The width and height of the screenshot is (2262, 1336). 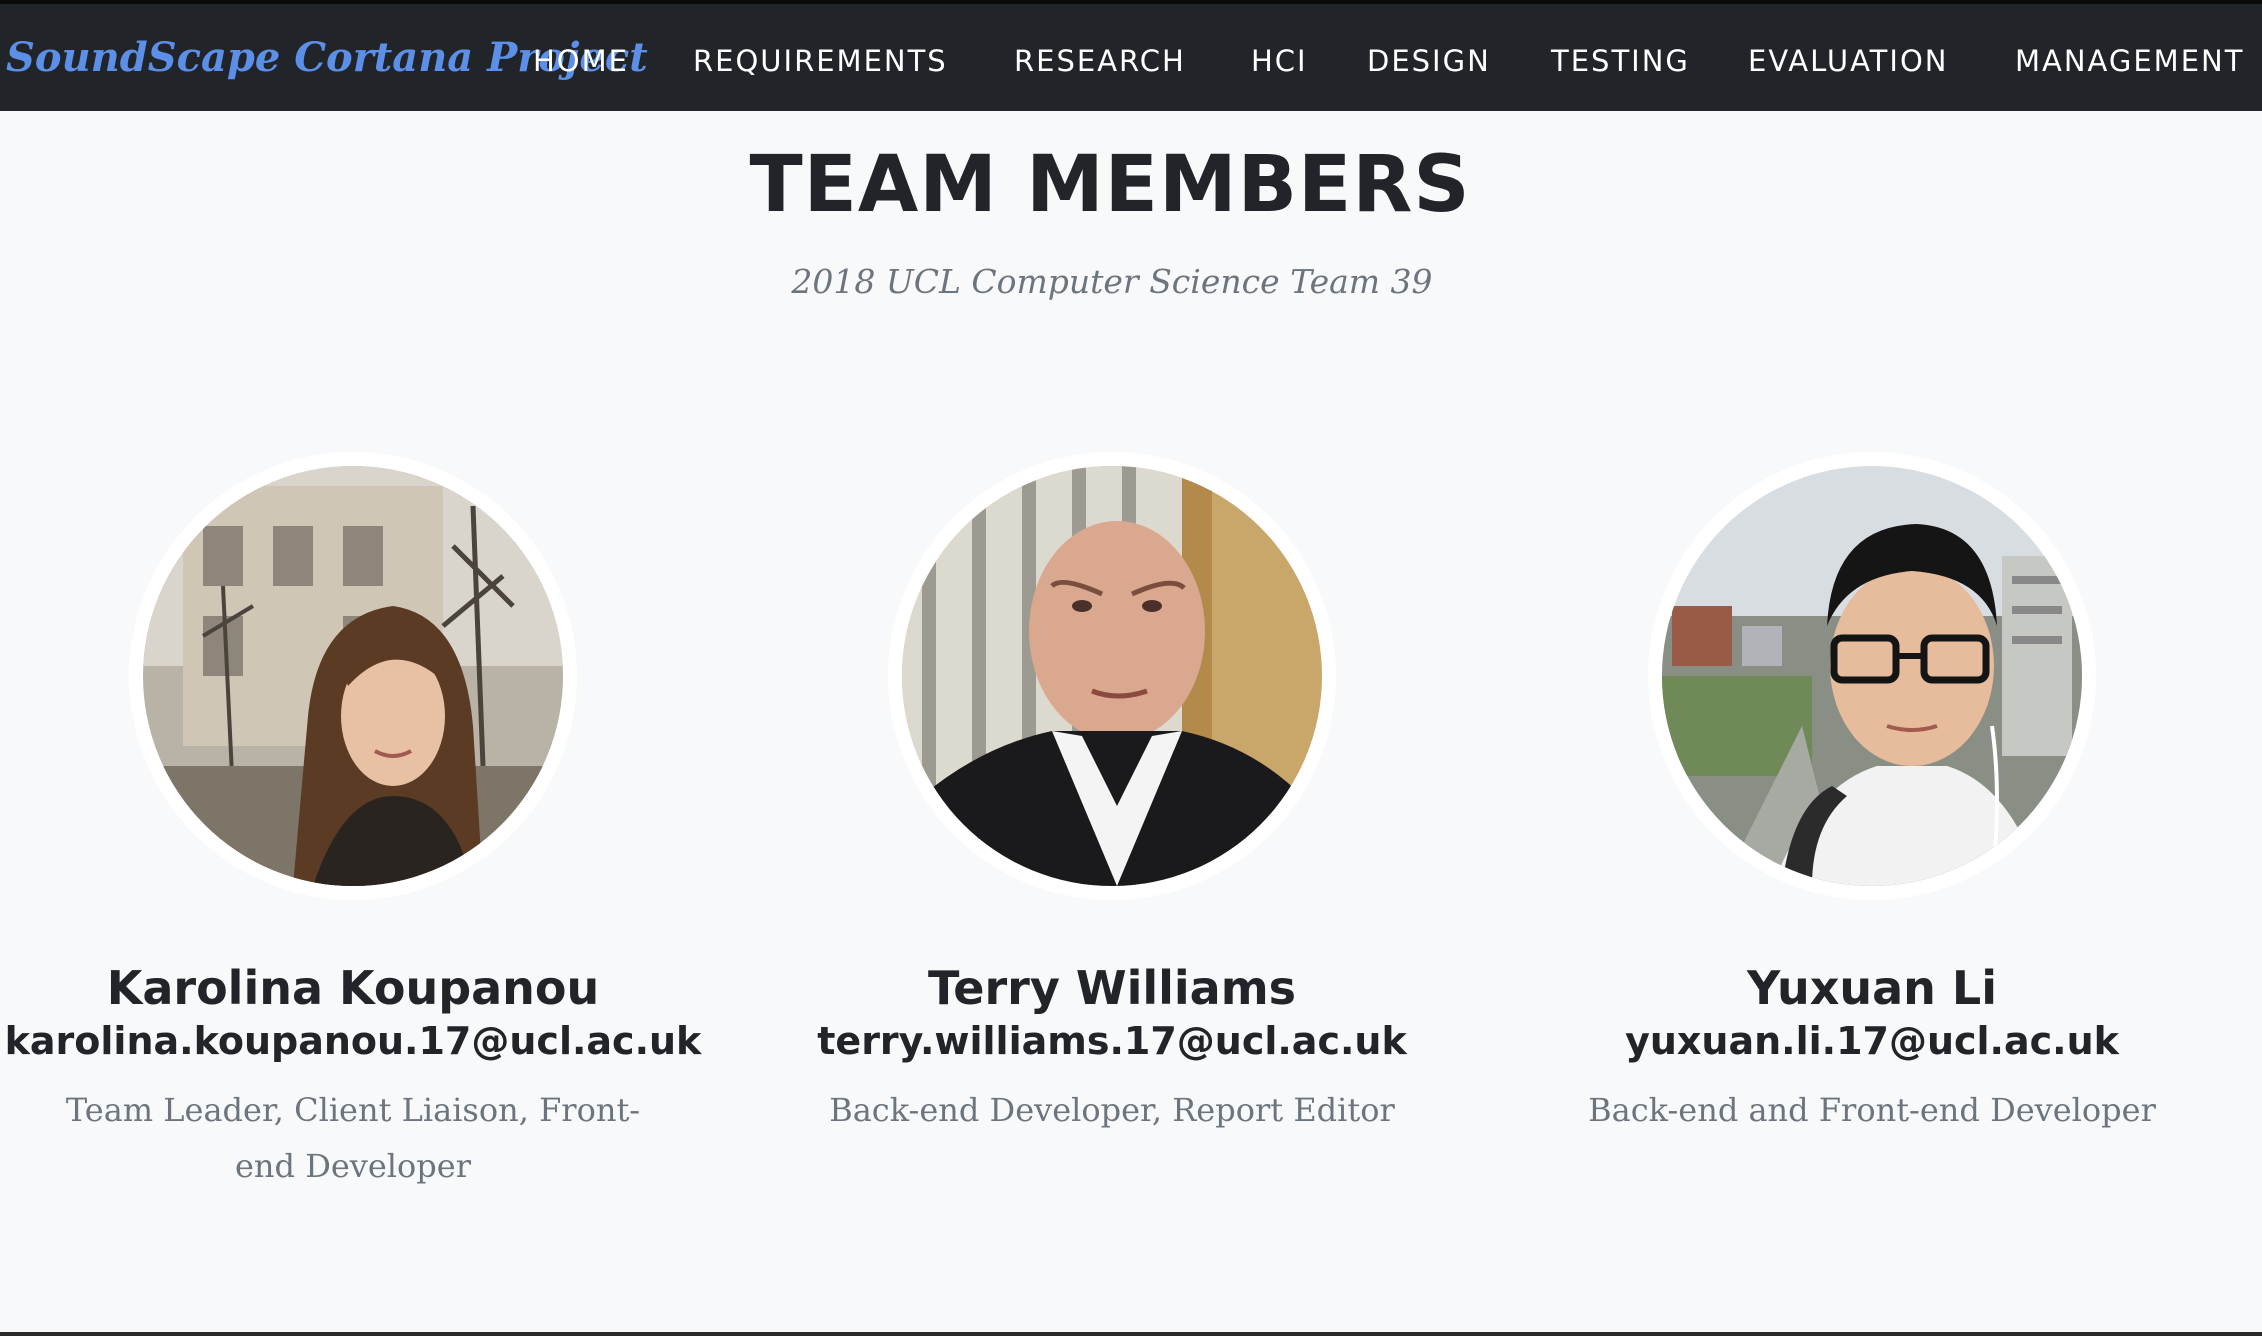 What do you see at coordinates (1872, 1041) in the screenshot?
I see `member-email: yuxuan.li.17@ucl.ac.uk` at bounding box center [1872, 1041].